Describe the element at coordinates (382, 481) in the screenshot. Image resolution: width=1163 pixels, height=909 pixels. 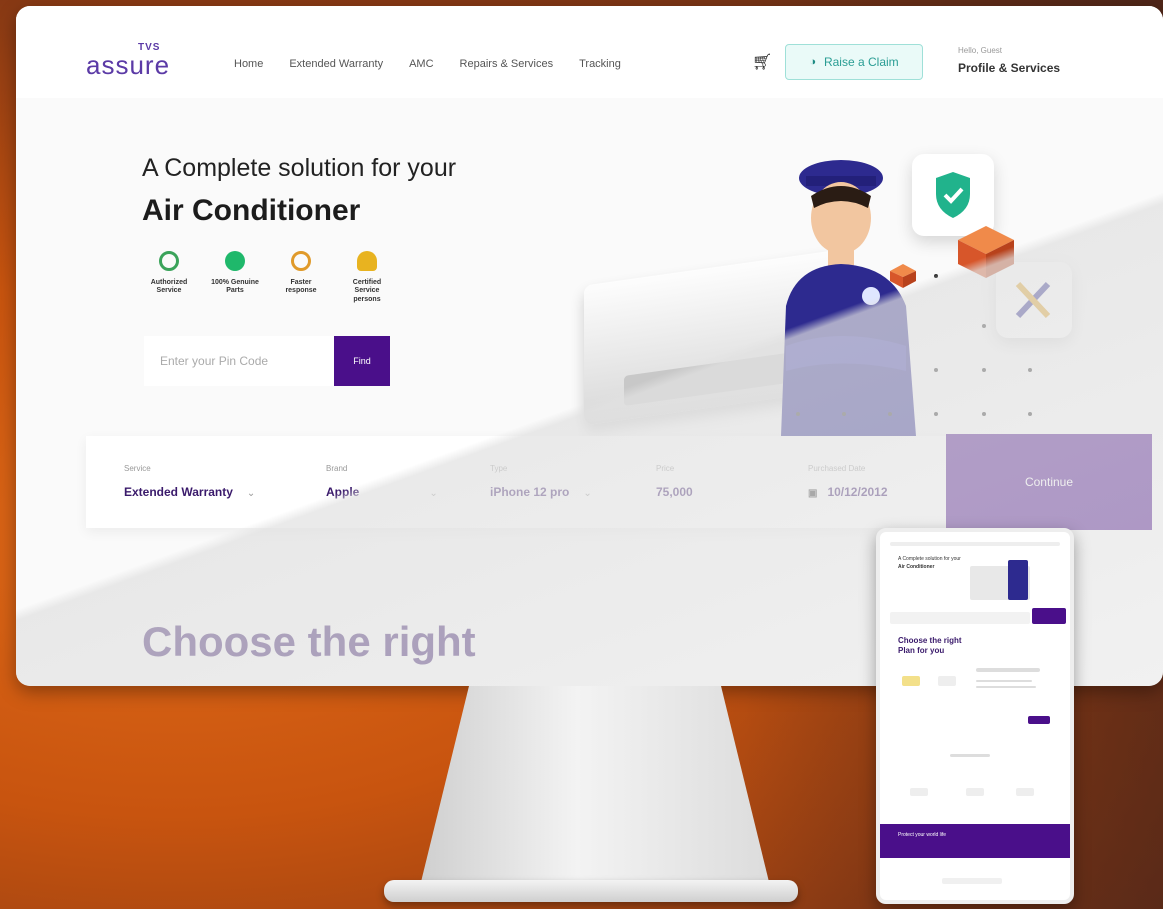
I see `brand-field: Brand Apple ⌄` at that location.